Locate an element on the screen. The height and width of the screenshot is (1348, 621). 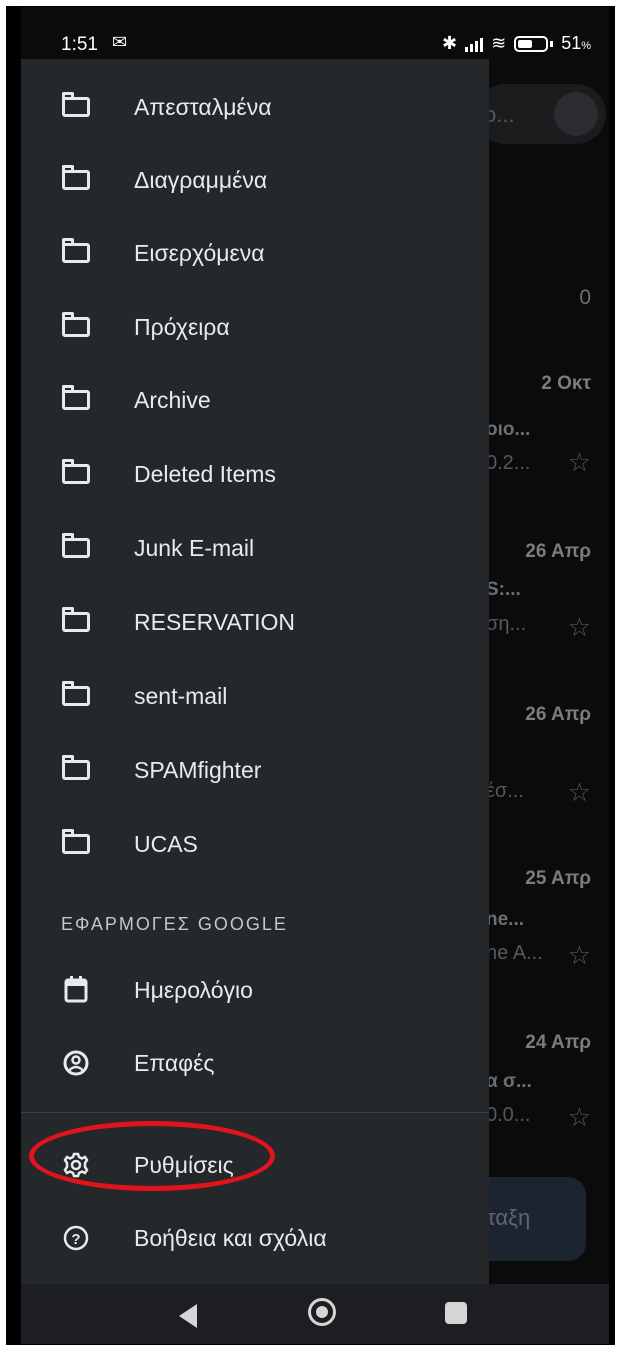
calendar-icon is located at coordinates (76, 989).